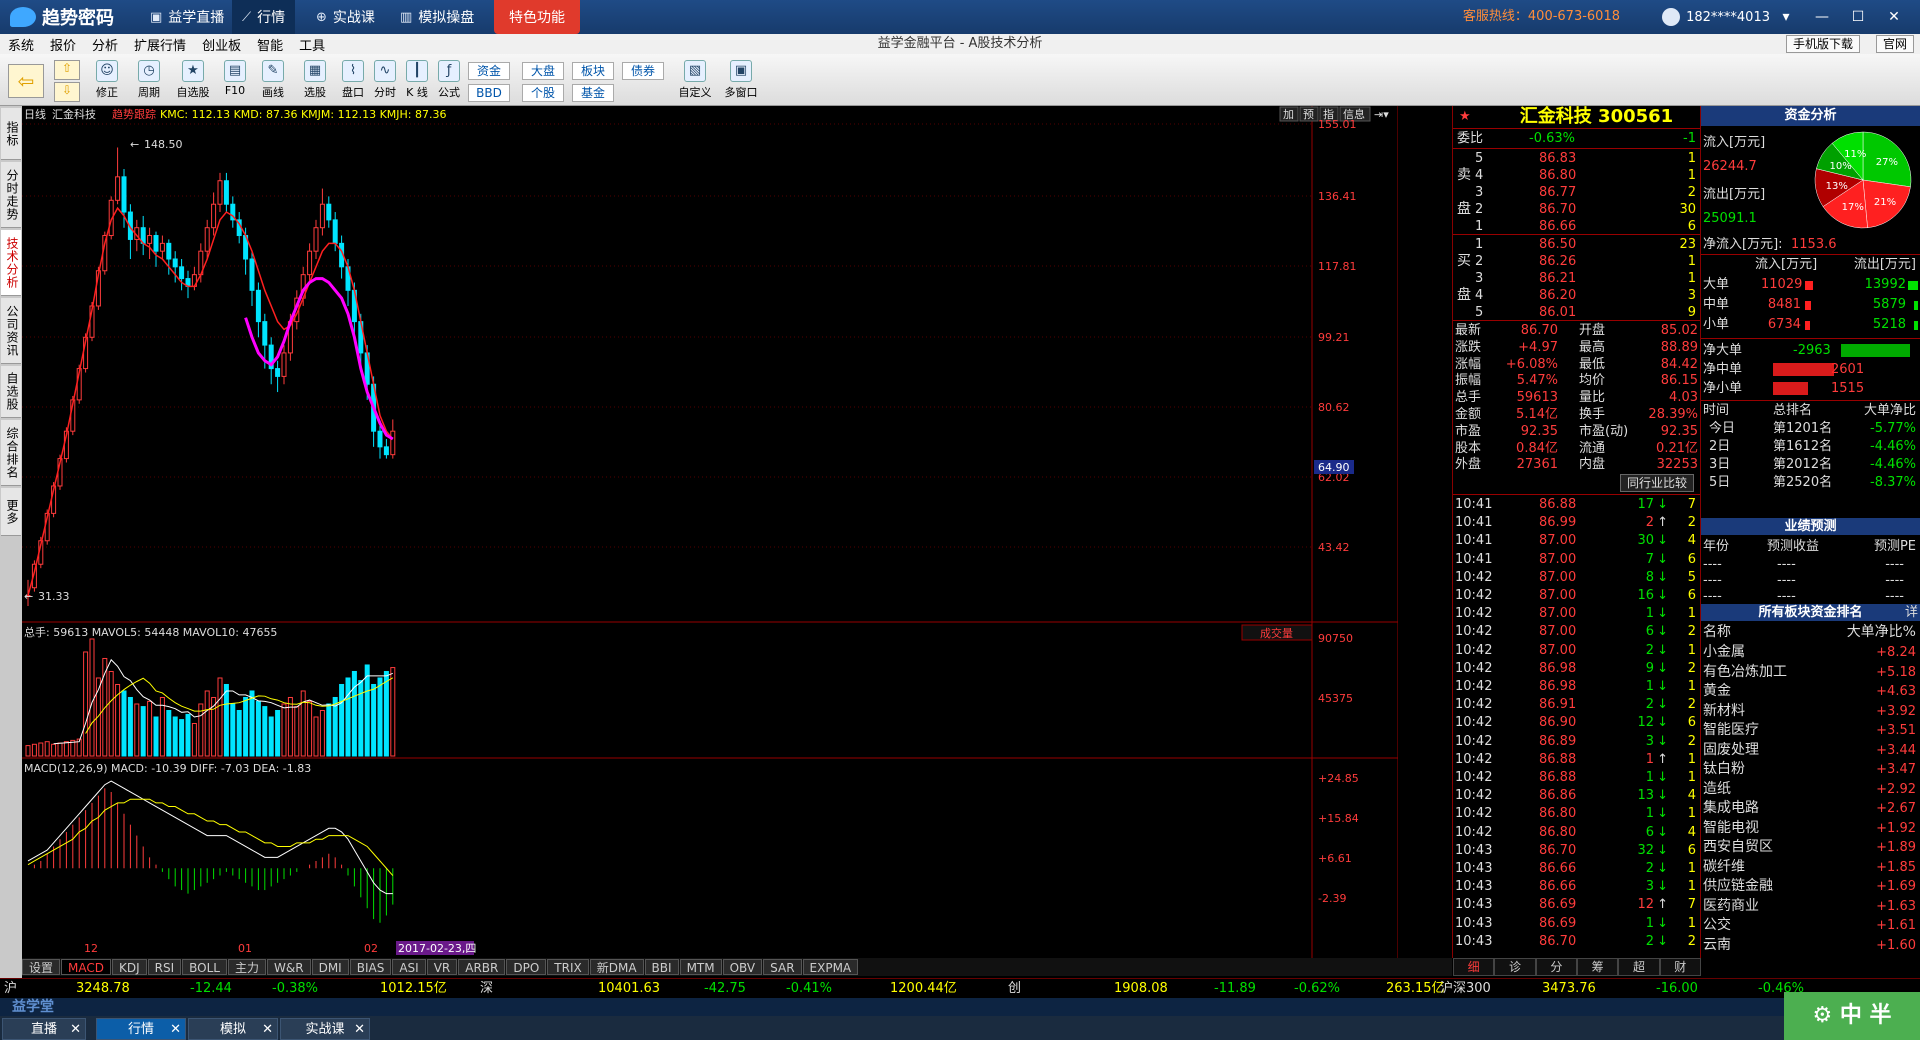 This screenshot has width=1920, height=1040. Describe the element at coordinates (1810, 789) in the screenshot. I see `sector-row: 造纸 +2.92` at that location.